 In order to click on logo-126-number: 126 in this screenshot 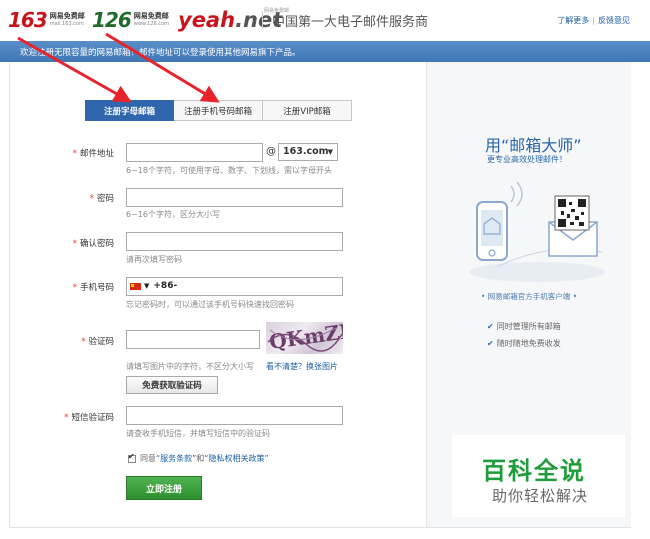, I will do `click(112, 20)`.